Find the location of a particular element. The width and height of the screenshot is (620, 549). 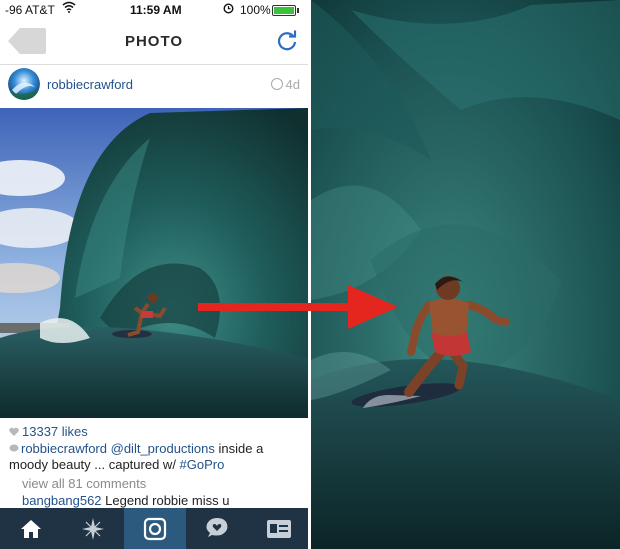

clock-icon is located at coordinates (276, 84).